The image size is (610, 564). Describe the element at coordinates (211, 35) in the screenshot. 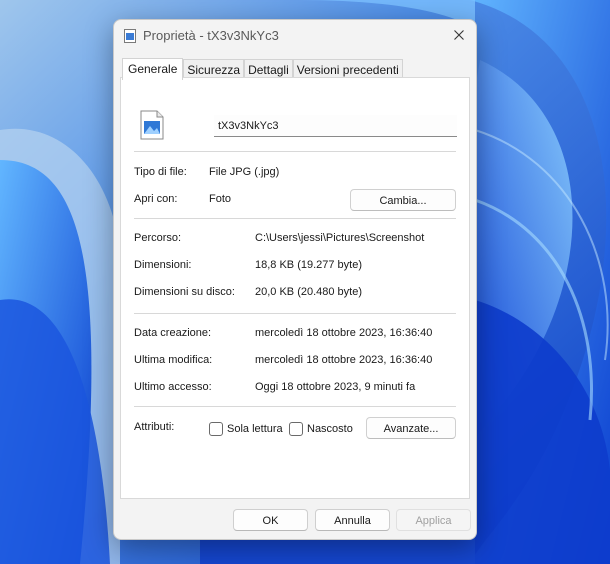

I see `window-title: Proprietà - tX3v3NkYc3` at that location.